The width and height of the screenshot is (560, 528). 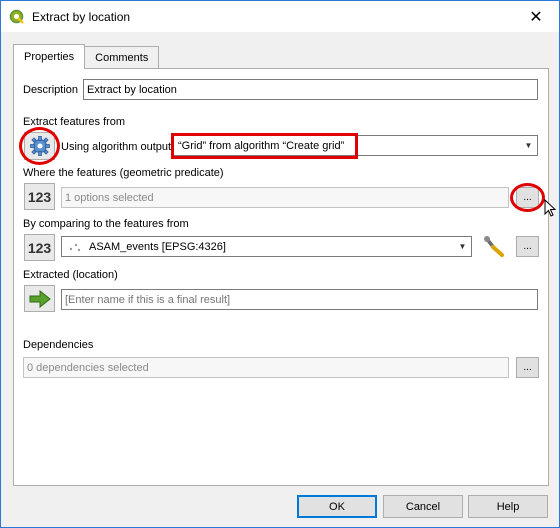 I want to click on compare-layer-value: ASAM_events [EPSG:4326], so click(x=157, y=246).